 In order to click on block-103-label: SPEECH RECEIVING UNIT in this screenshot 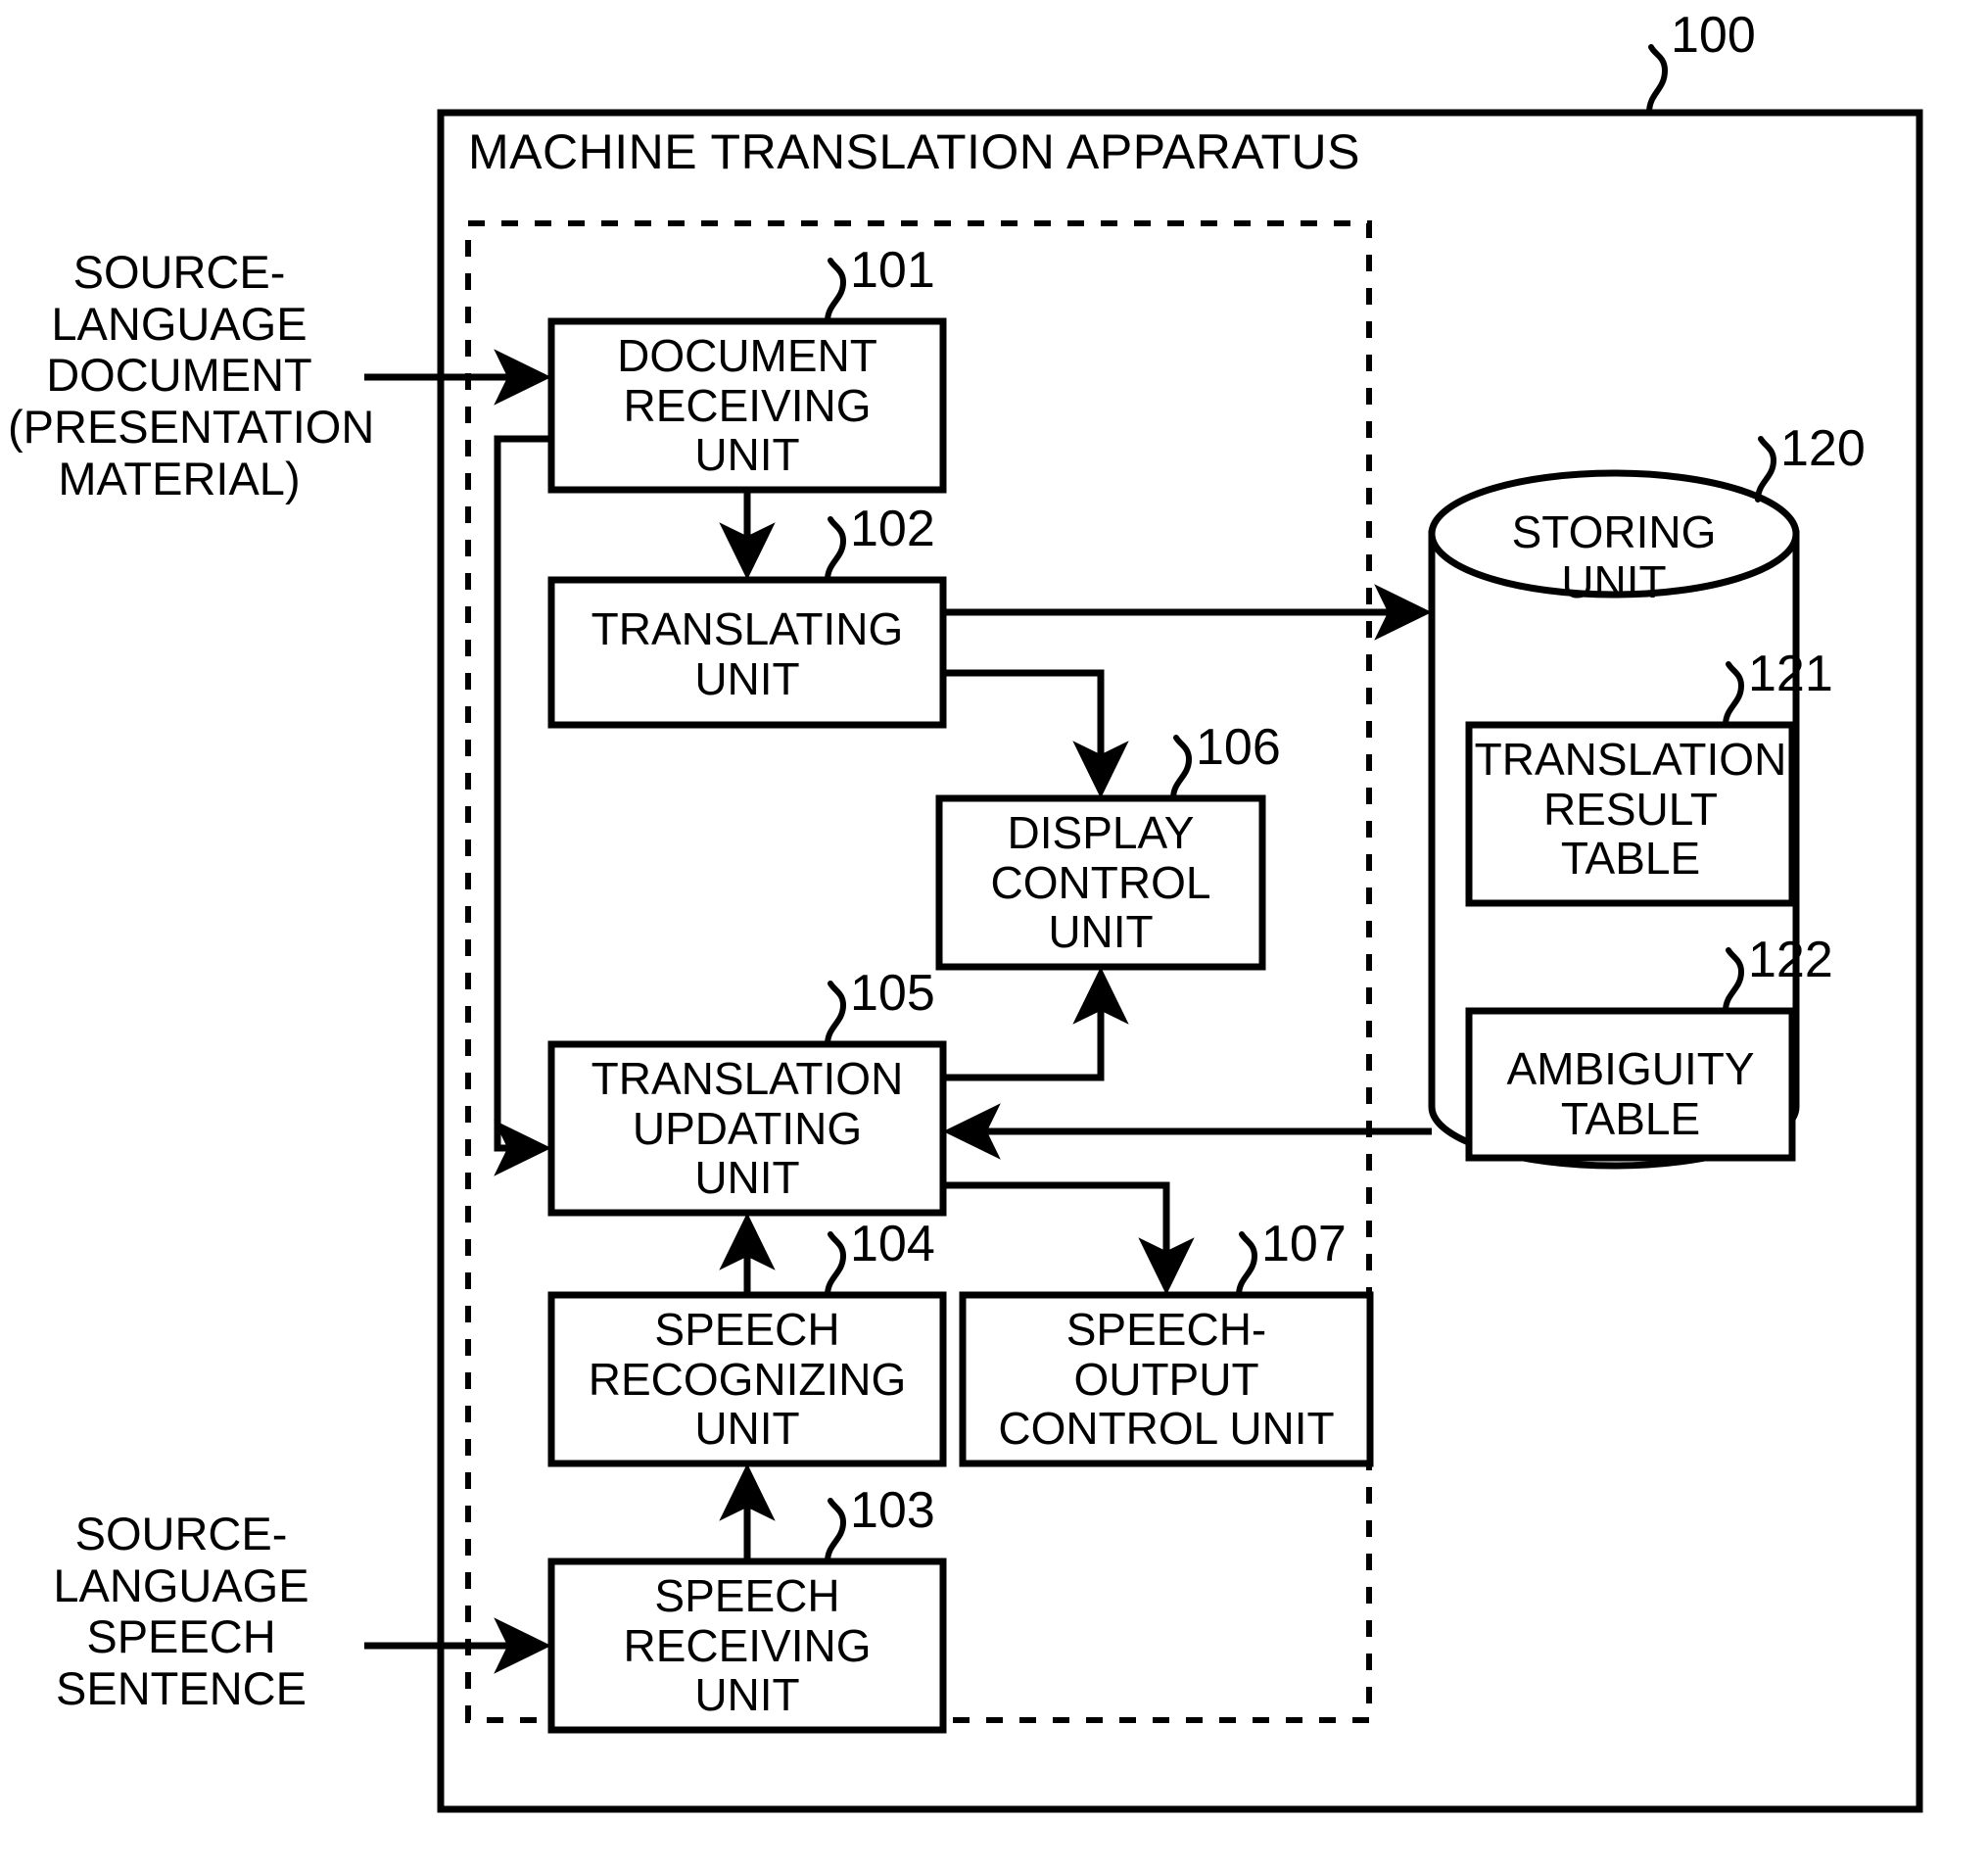, I will do `click(747, 1645)`.